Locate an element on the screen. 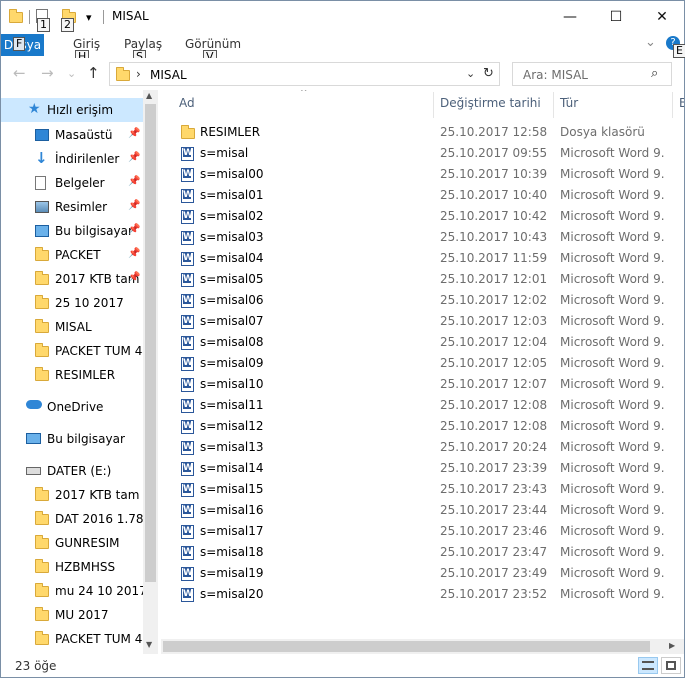 Image resolution: width=685 pixels, height=678 pixels. horizontal-scrollbar: ▶ is located at coordinates (422, 646).